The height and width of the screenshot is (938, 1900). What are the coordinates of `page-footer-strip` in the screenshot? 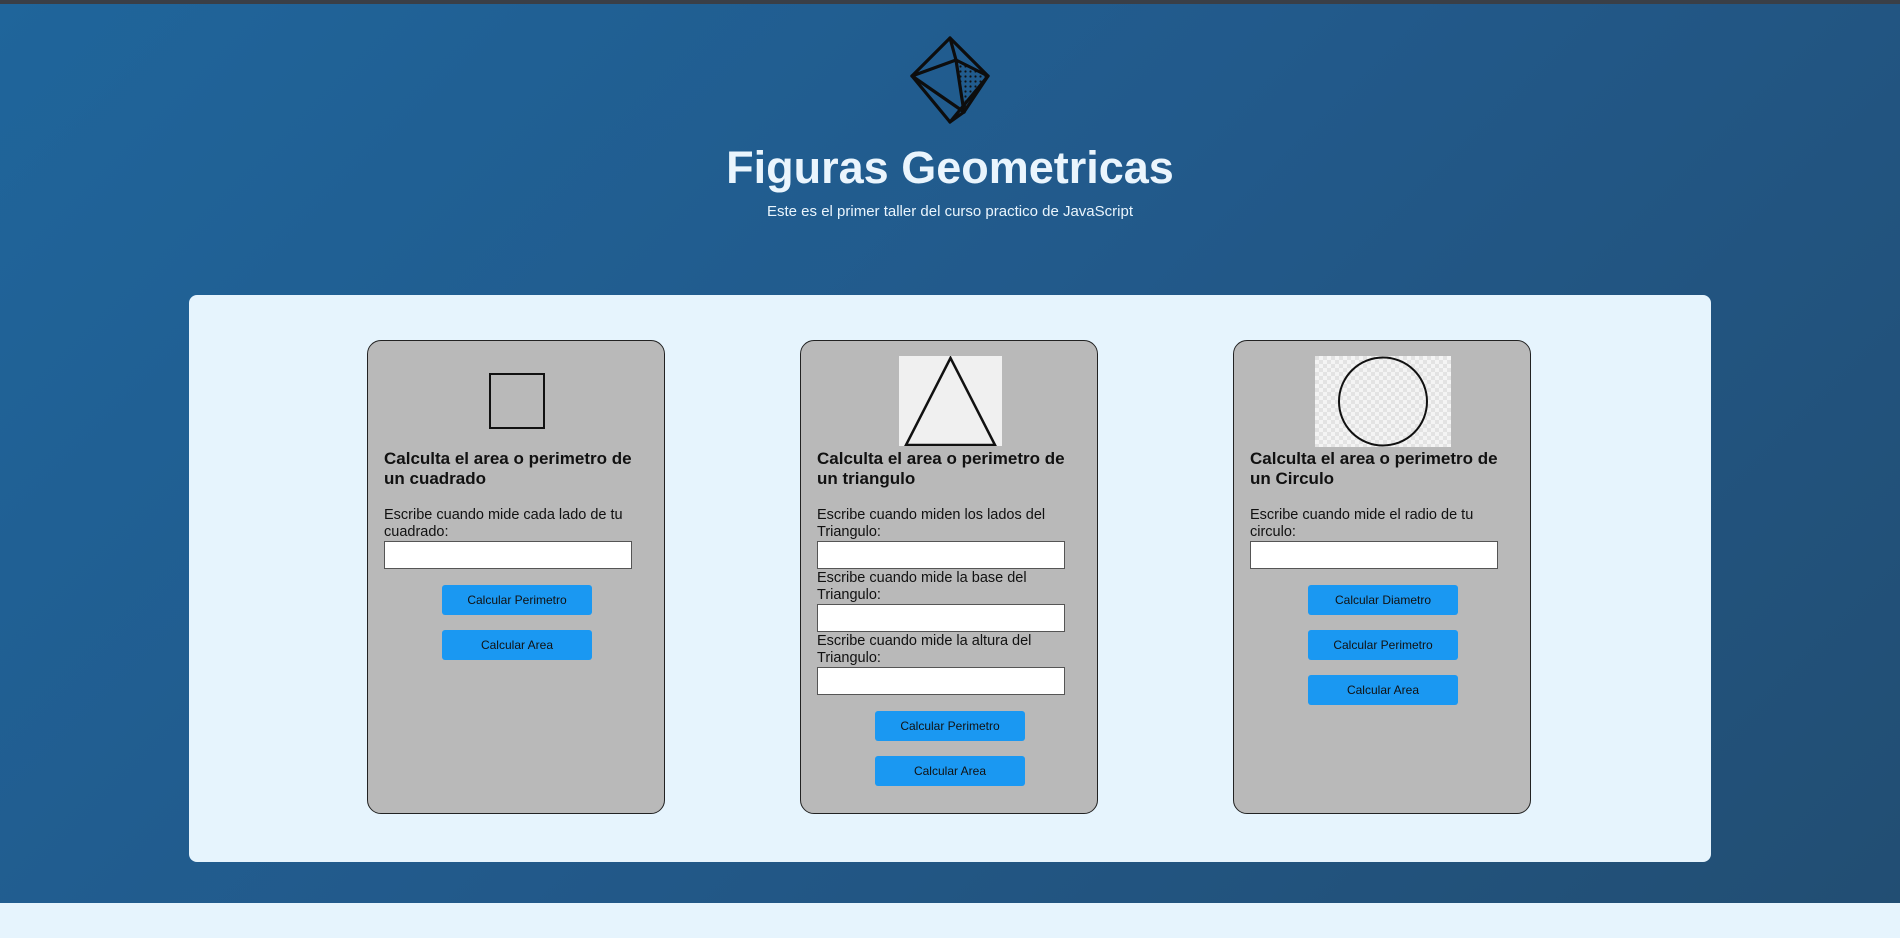 It's located at (950, 920).